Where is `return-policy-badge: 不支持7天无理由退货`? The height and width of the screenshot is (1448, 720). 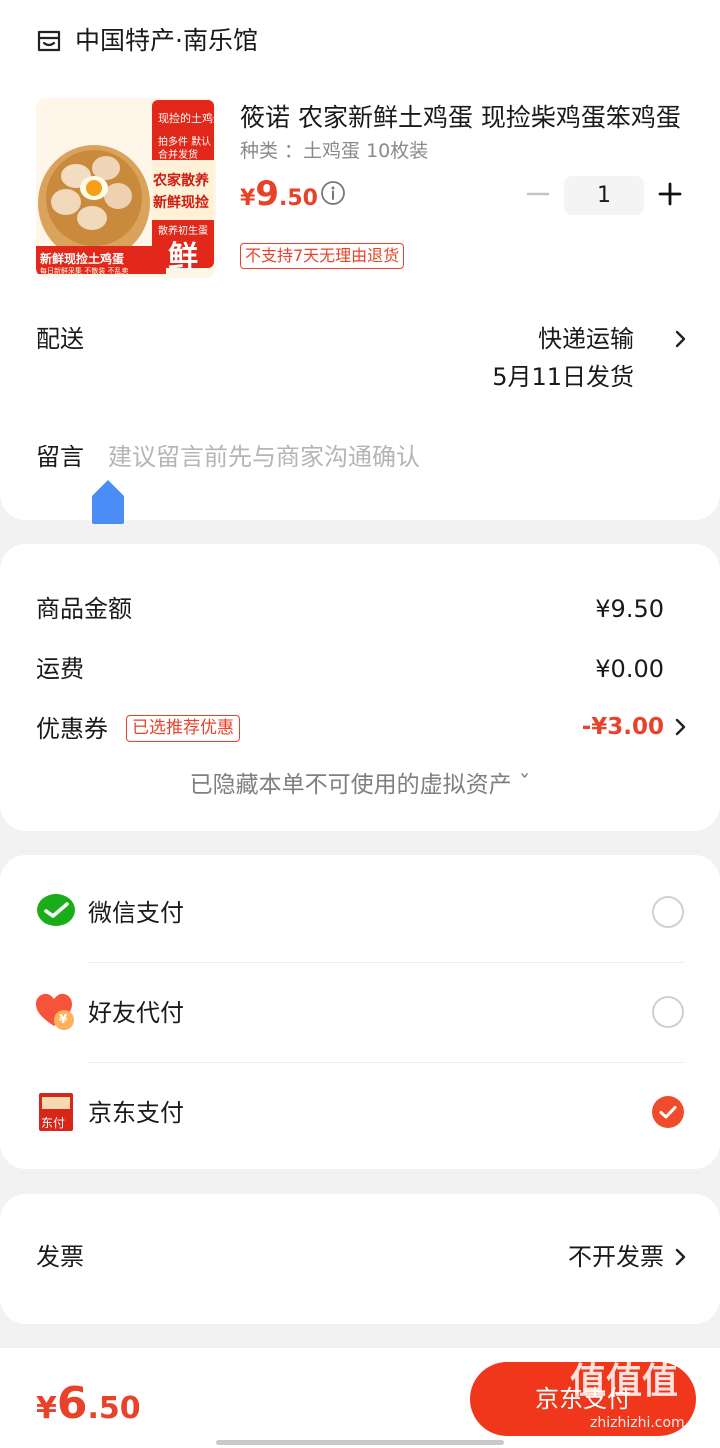
return-policy-badge: 不支持7天无理由退货 is located at coordinates (322, 256).